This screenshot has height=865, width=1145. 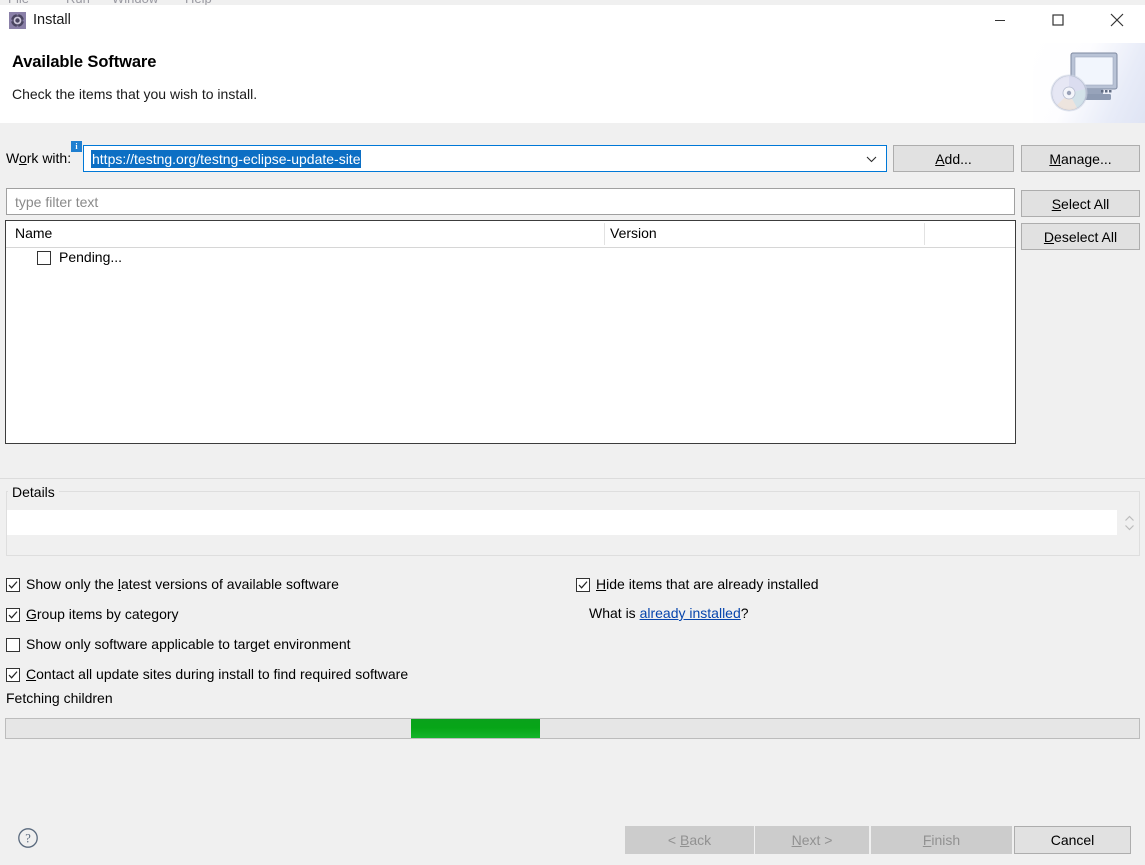 I want to click on work-with-label: Work with:, so click(x=39, y=158).